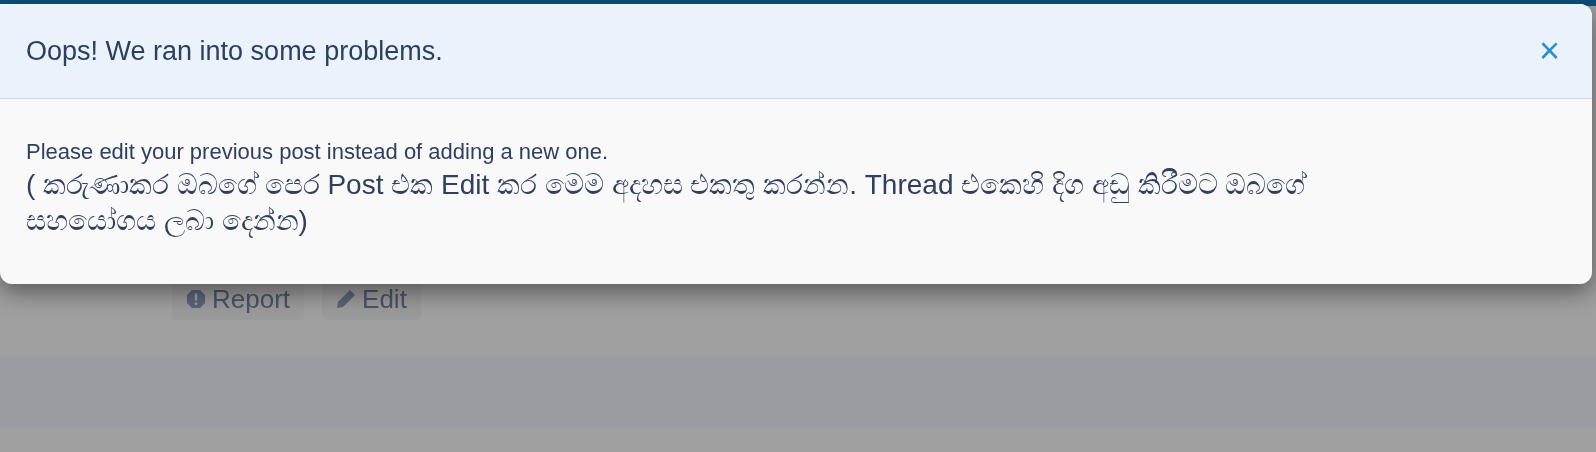 This screenshot has height=452, width=1596. What do you see at coordinates (318, 152) in the screenshot?
I see `error-message: Please edit your previous post instead of adding a new one.` at bounding box center [318, 152].